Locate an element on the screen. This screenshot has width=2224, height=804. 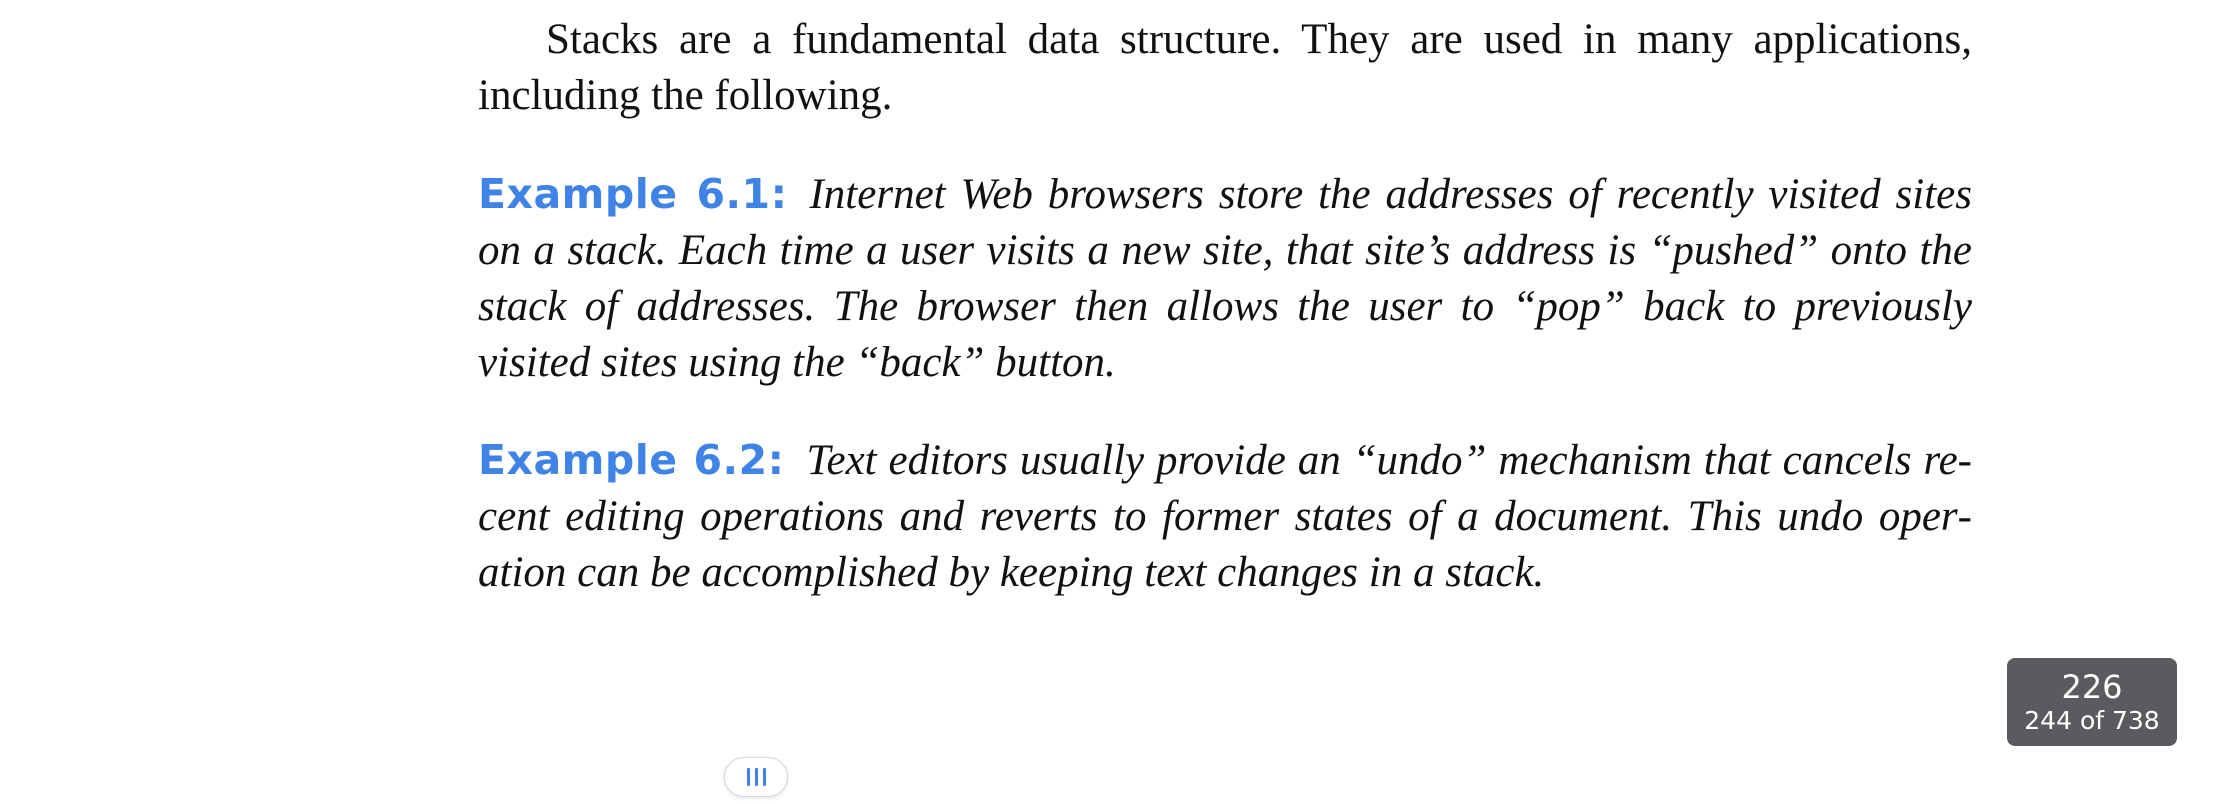
page-position: 244 of 738 is located at coordinates (2092, 720).